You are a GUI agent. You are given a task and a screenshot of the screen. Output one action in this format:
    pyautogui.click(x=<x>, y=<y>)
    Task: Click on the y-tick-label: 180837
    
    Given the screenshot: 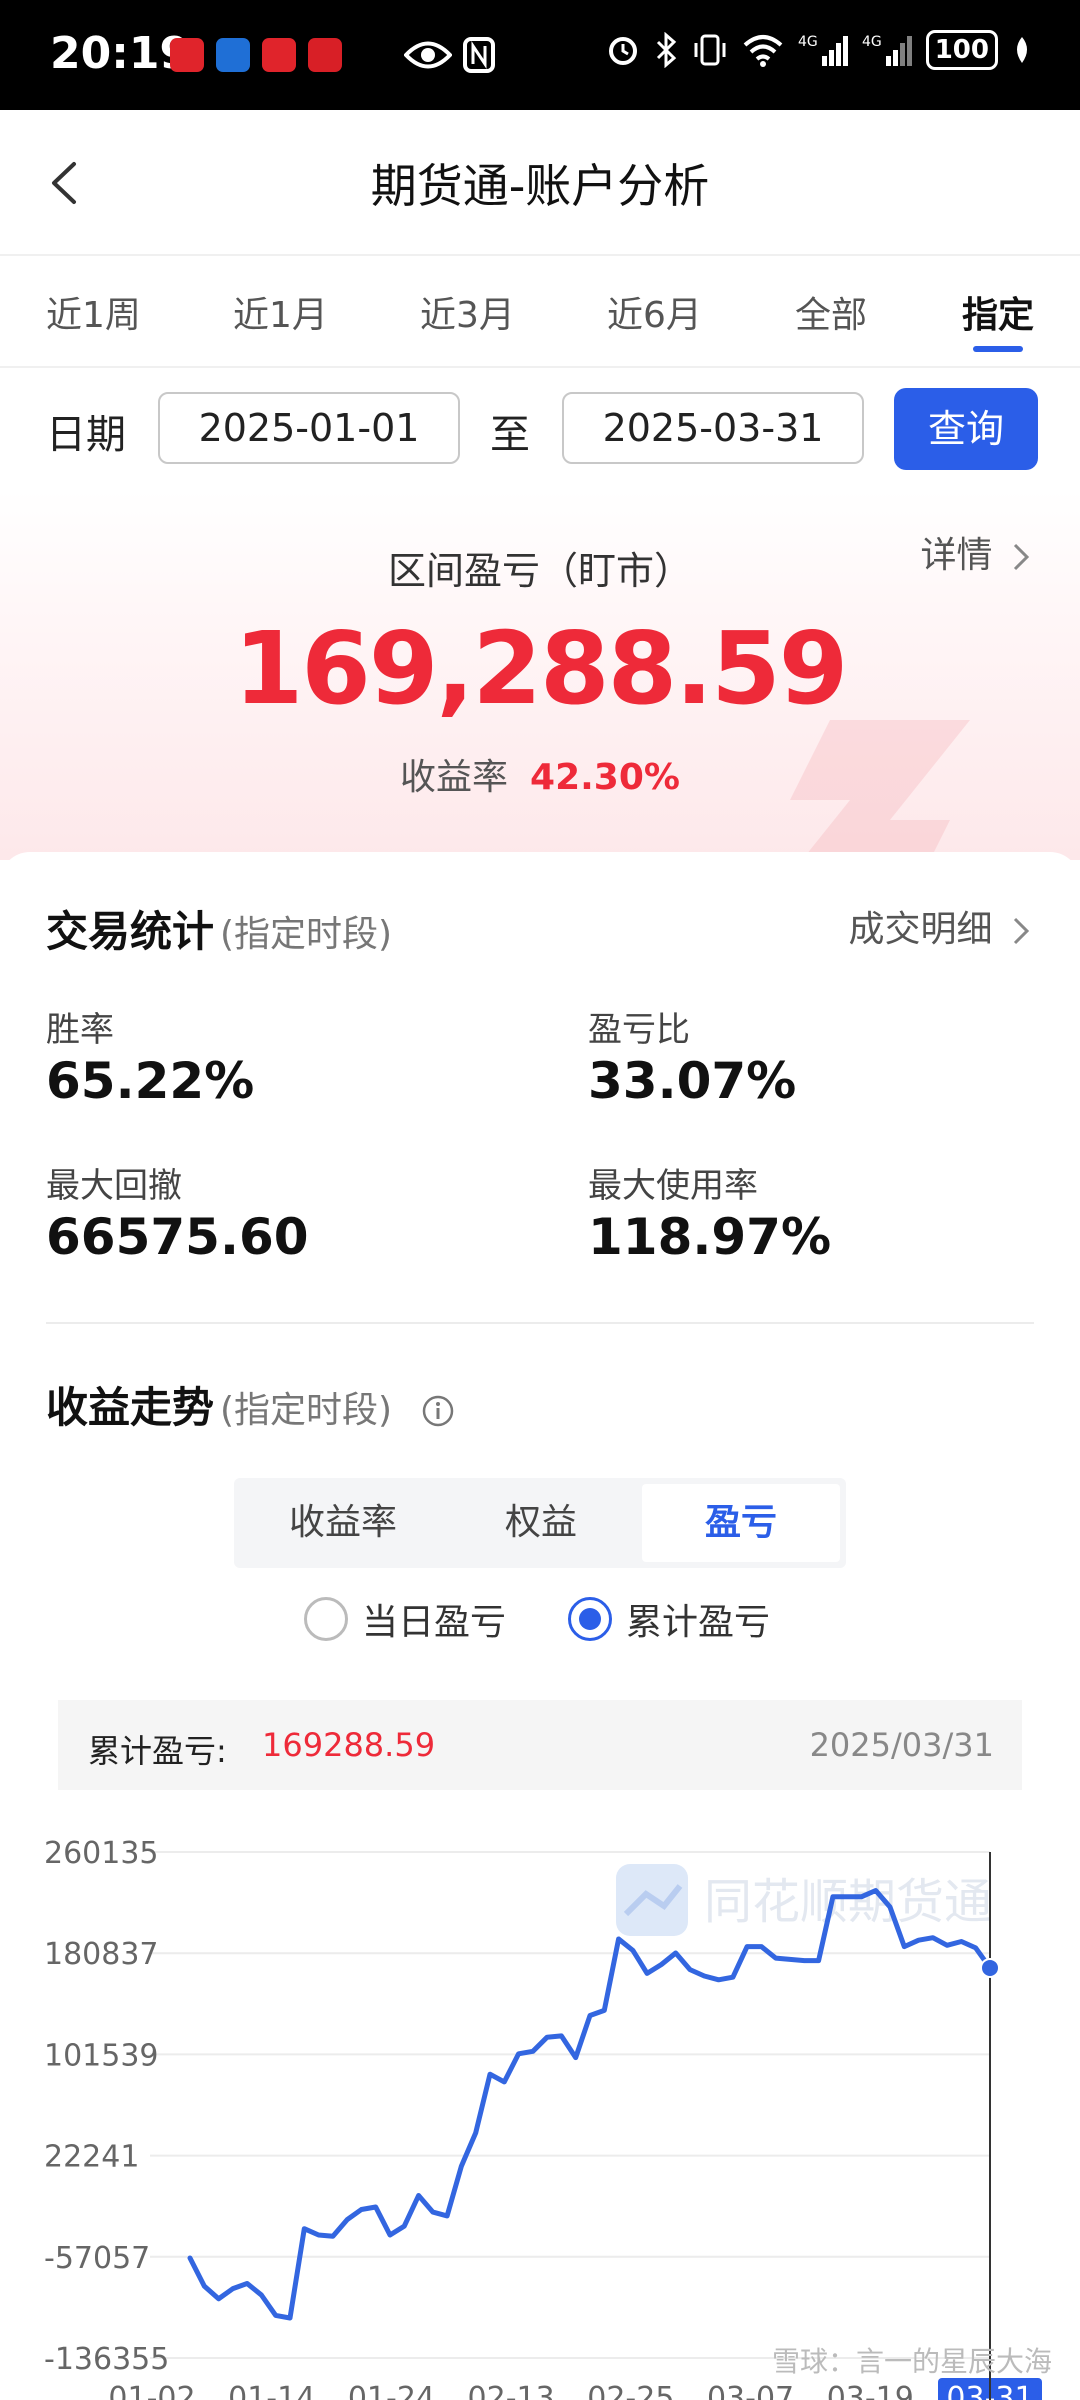 What is the action you would take?
    pyautogui.click(x=101, y=1954)
    